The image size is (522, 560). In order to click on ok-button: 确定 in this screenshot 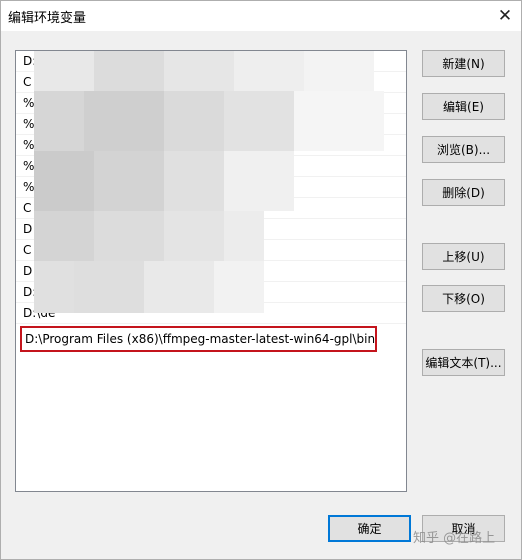, I will do `click(369, 528)`.